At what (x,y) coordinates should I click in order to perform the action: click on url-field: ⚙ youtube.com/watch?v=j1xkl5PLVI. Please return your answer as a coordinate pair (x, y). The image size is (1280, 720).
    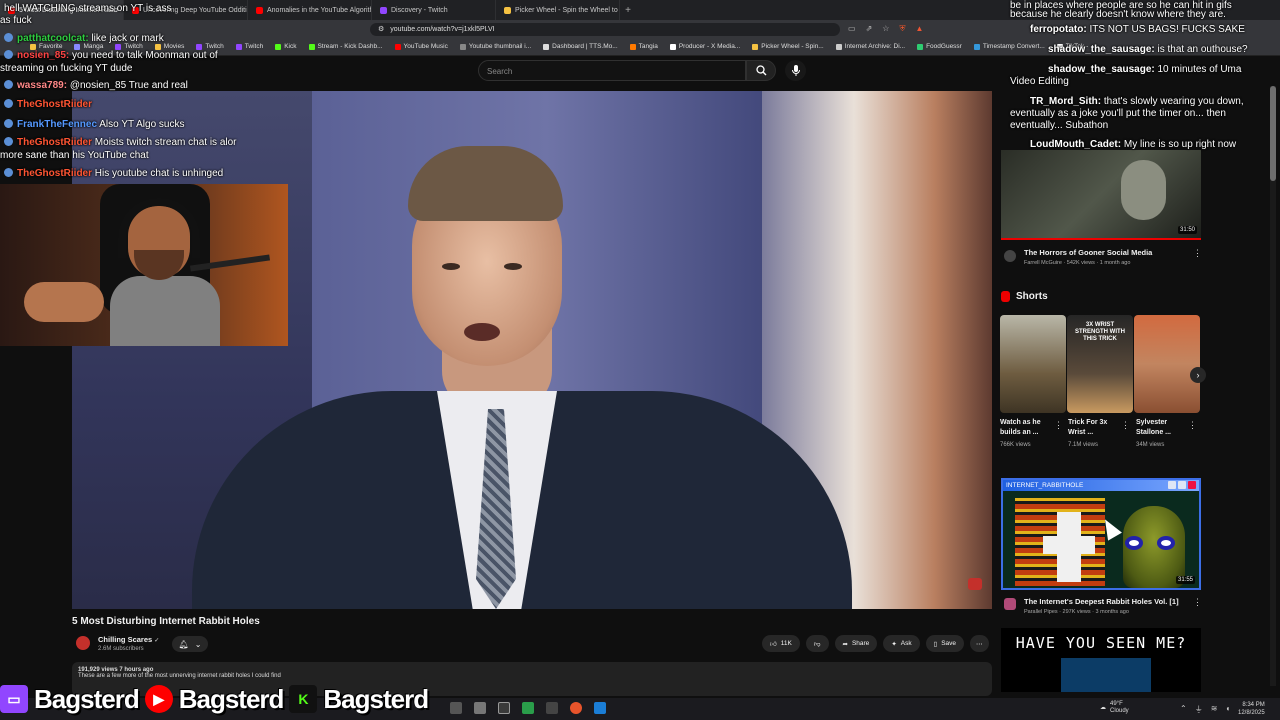
    Looking at the image, I should click on (605, 29).